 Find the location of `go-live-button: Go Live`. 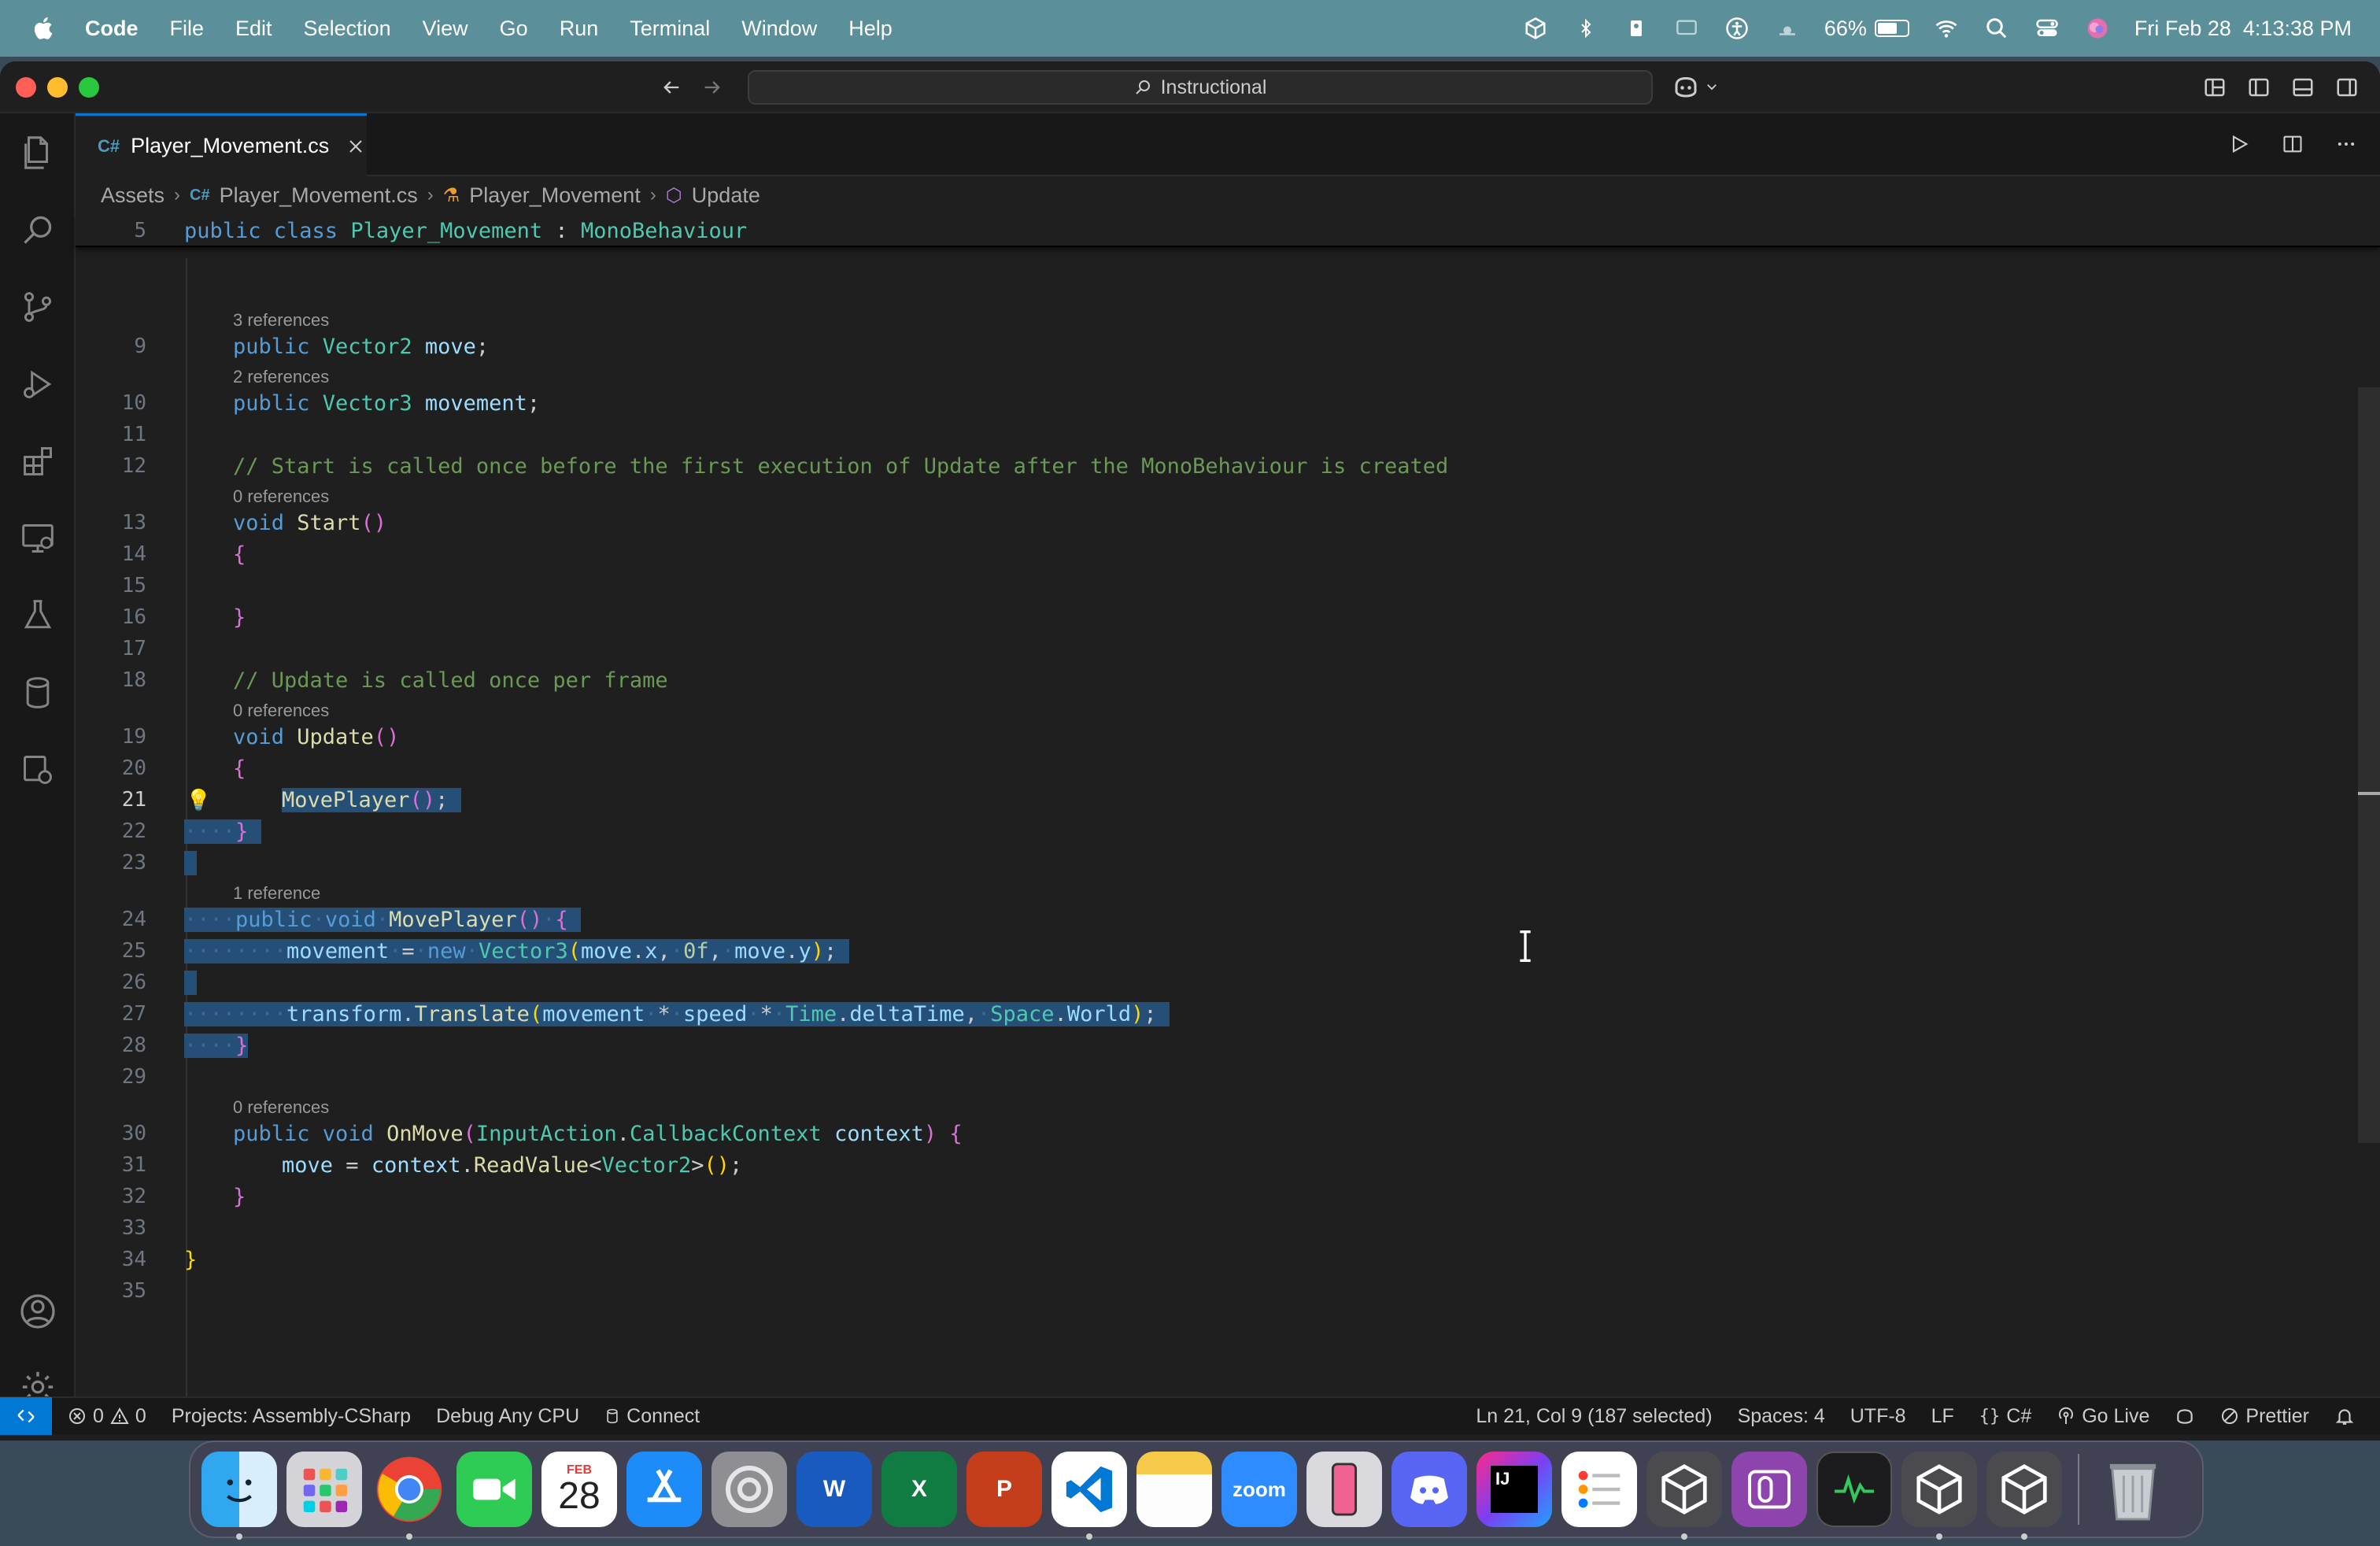

go-live-button: Go Live is located at coordinates (2103, 1417).